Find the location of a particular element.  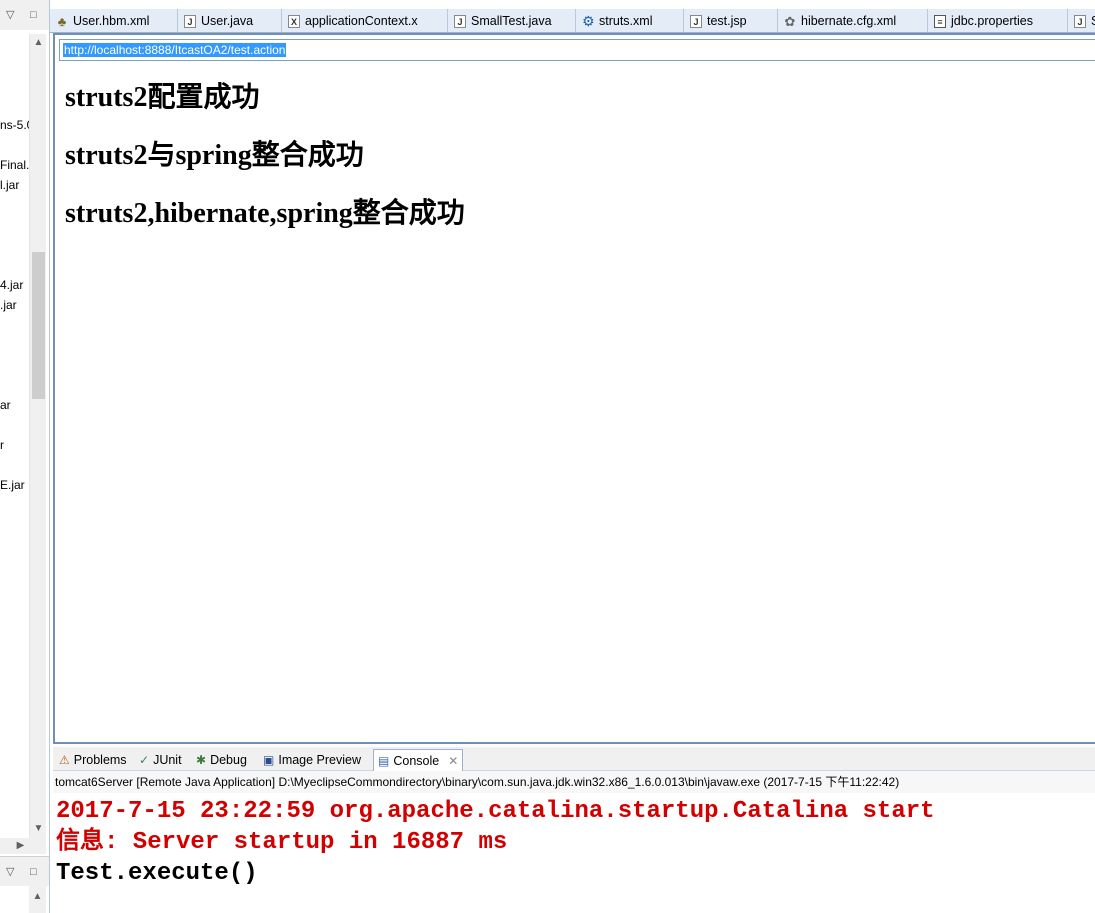

console-icon: ▤ is located at coordinates (384, 760).